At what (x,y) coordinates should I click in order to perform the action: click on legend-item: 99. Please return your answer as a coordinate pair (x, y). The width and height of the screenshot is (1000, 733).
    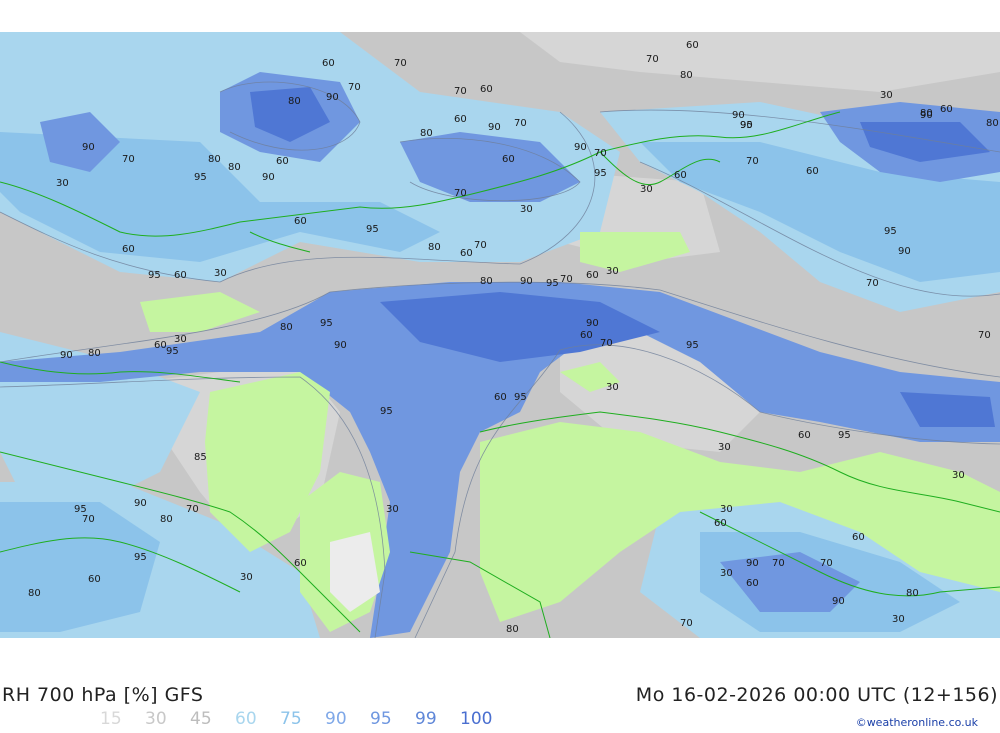
    Looking at the image, I should click on (426, 719).